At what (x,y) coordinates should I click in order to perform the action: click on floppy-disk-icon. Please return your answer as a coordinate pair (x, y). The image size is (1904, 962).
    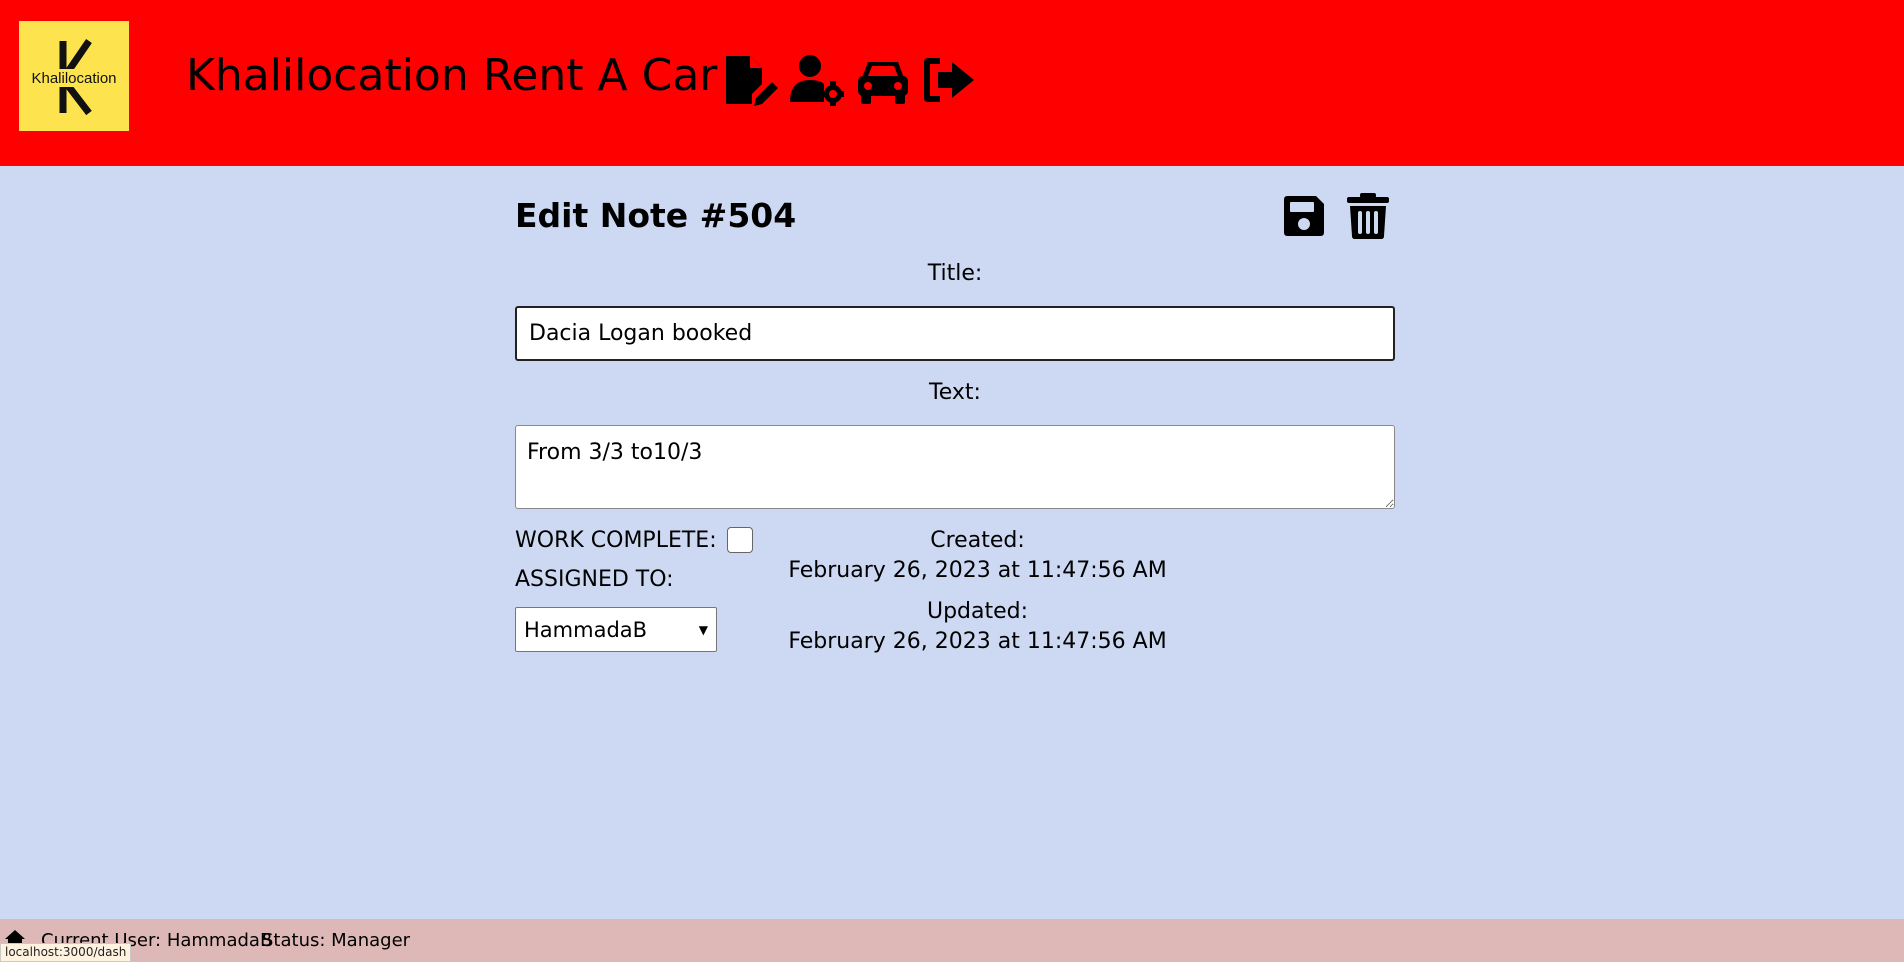
    Looking at the image, I should click on (1304, 216).